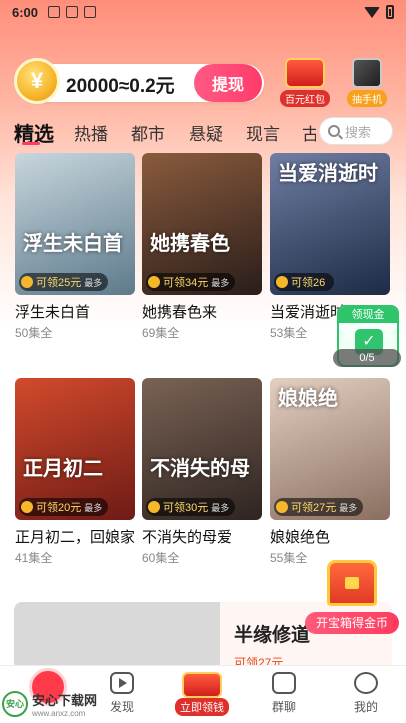  Describe the element at coordinates (365, 707) in the screenshot. I see `nav-mine-label: 我的` at that location.